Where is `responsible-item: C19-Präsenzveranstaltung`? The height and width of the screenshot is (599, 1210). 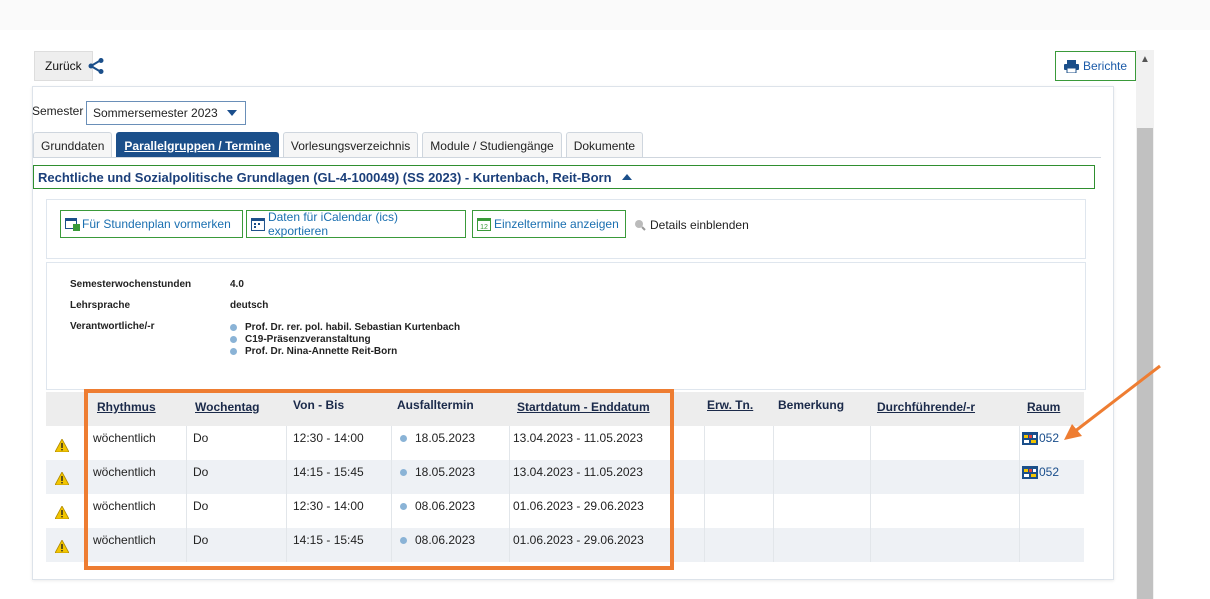
responsible-item: C19-Präsenzveranstaltung is located at coordinates (300, 339).